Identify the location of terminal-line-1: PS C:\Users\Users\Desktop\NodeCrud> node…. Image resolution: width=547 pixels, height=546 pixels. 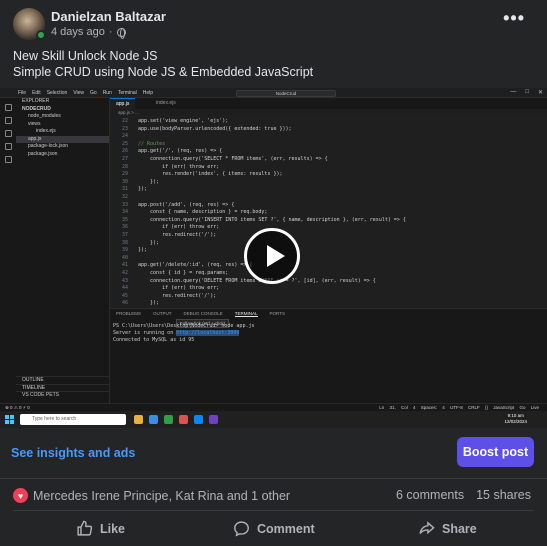
(184, 326).